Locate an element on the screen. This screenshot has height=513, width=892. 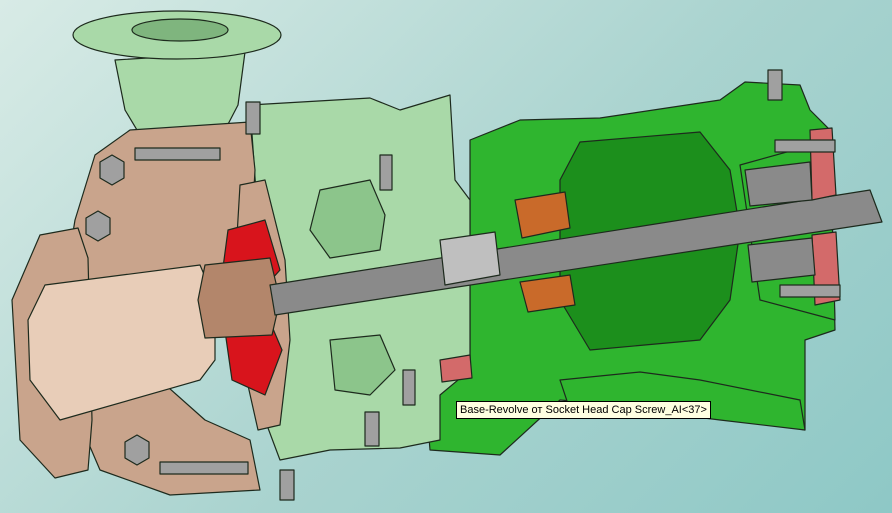
inboard-bearing-lower is located at coordinates (547, 293).